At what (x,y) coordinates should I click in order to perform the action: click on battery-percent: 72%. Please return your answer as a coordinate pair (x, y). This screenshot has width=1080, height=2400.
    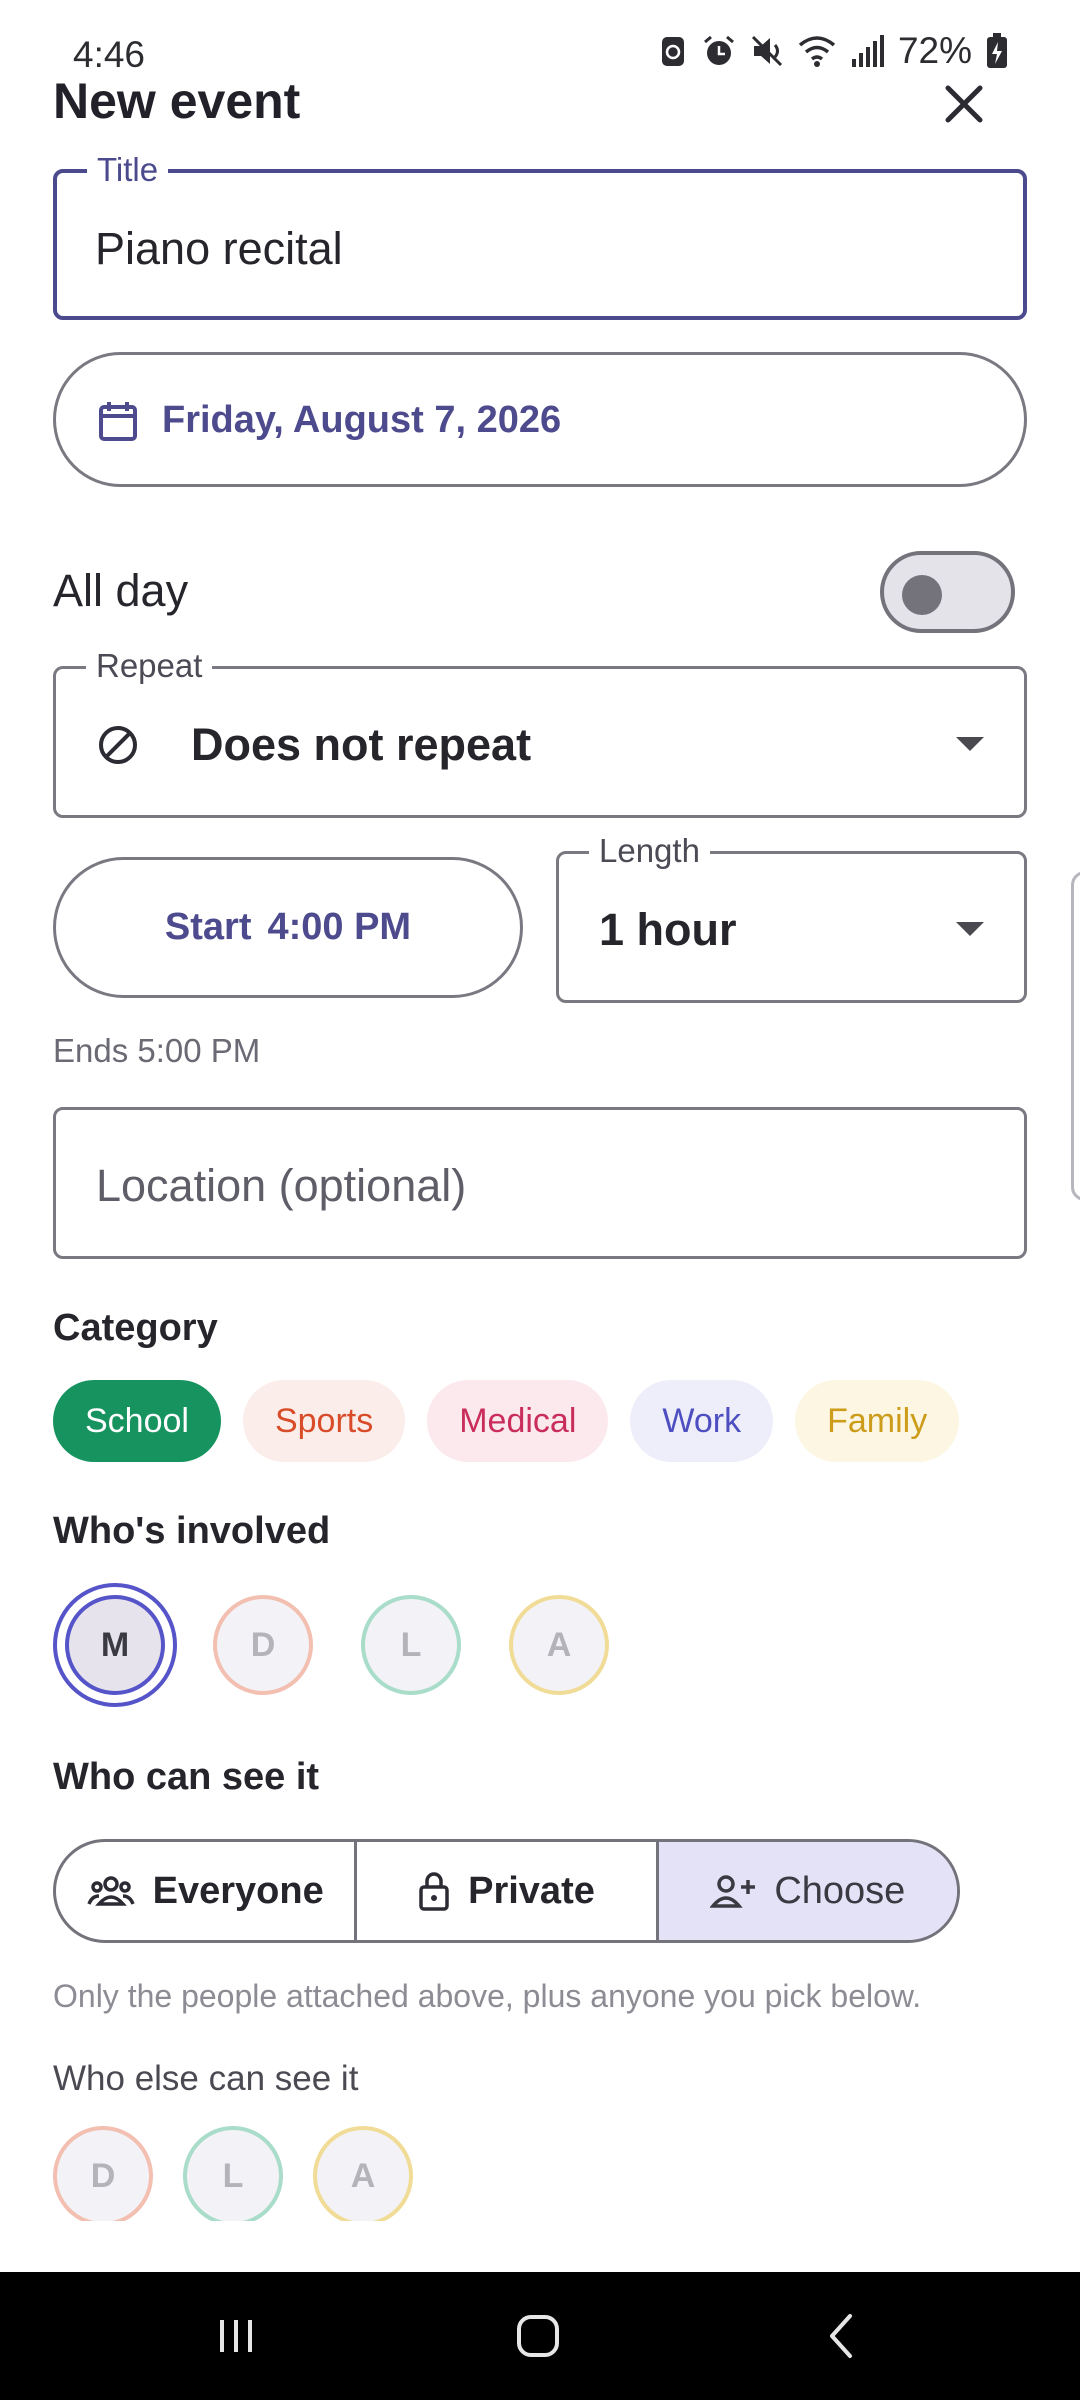
    Looking at the image, I should click on (934, 50).